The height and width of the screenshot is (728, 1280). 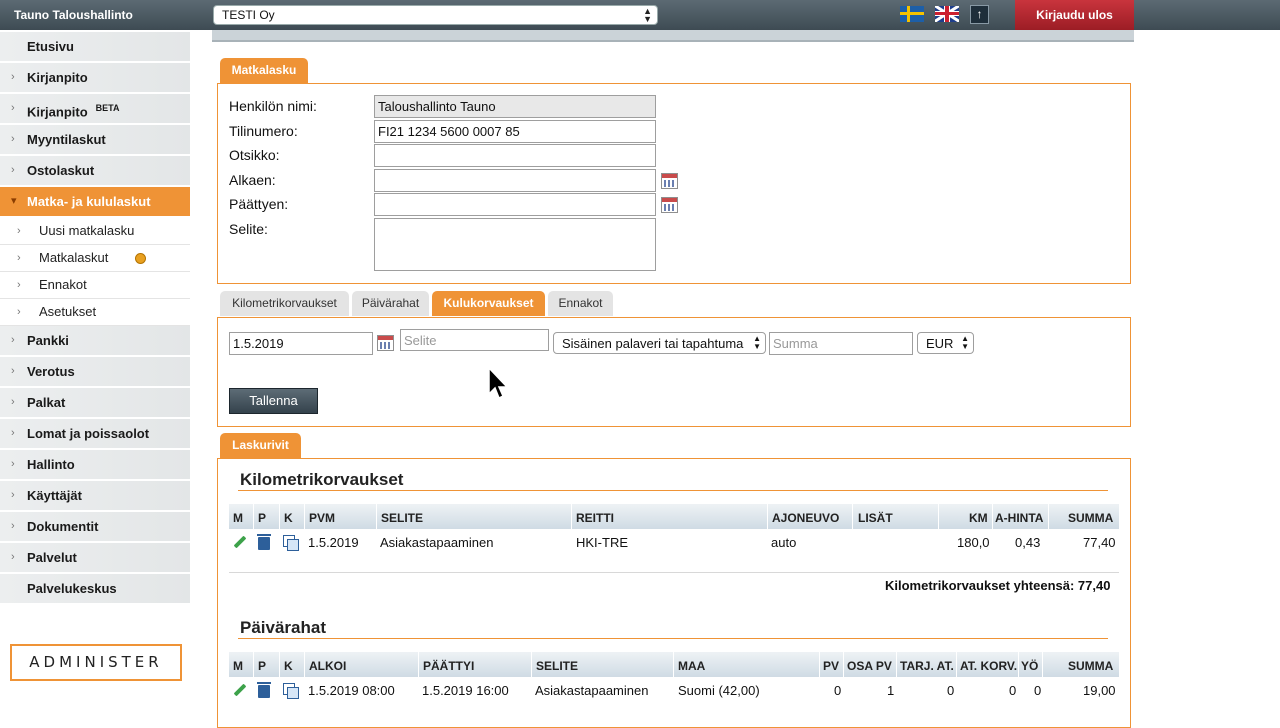 What do you see at coordinates (653, 343) in the screenshot?
I see `expense-type-value: Sisäinen palaveri tai tapahtuma` at bounding box center [653, 343].